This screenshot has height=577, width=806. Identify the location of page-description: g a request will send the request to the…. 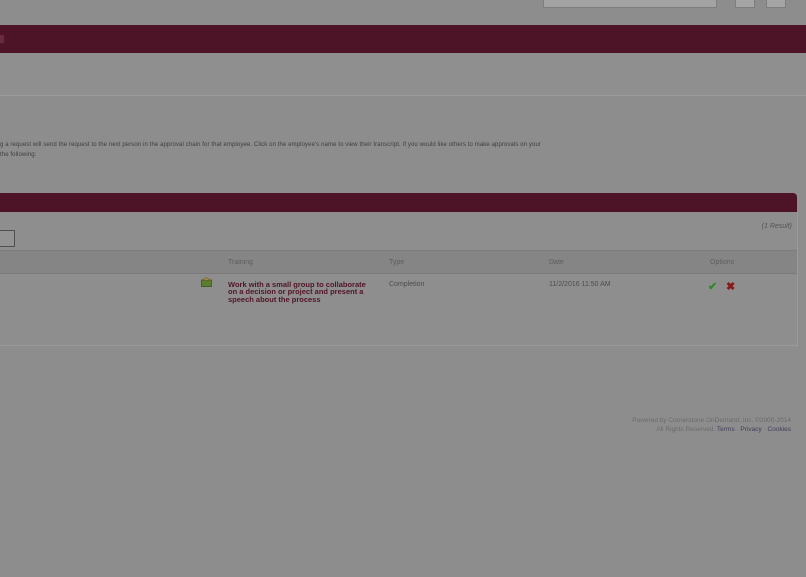
(400, 150).